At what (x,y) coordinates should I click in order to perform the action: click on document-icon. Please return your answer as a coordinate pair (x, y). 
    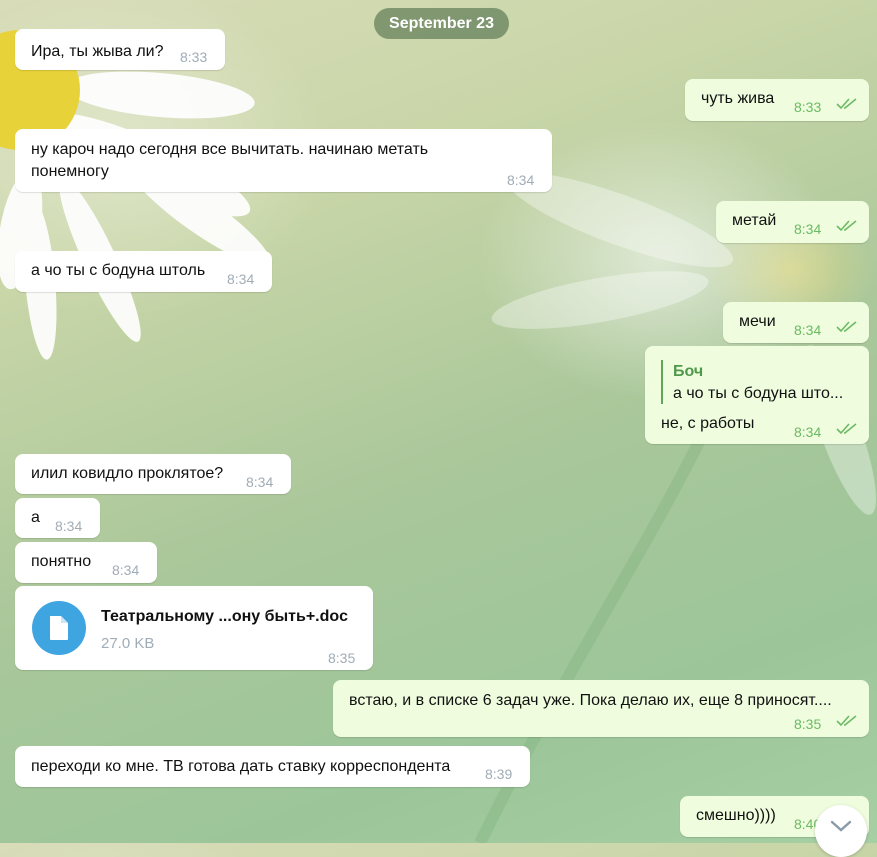
    Looking at the image, I should click on (59, 628).